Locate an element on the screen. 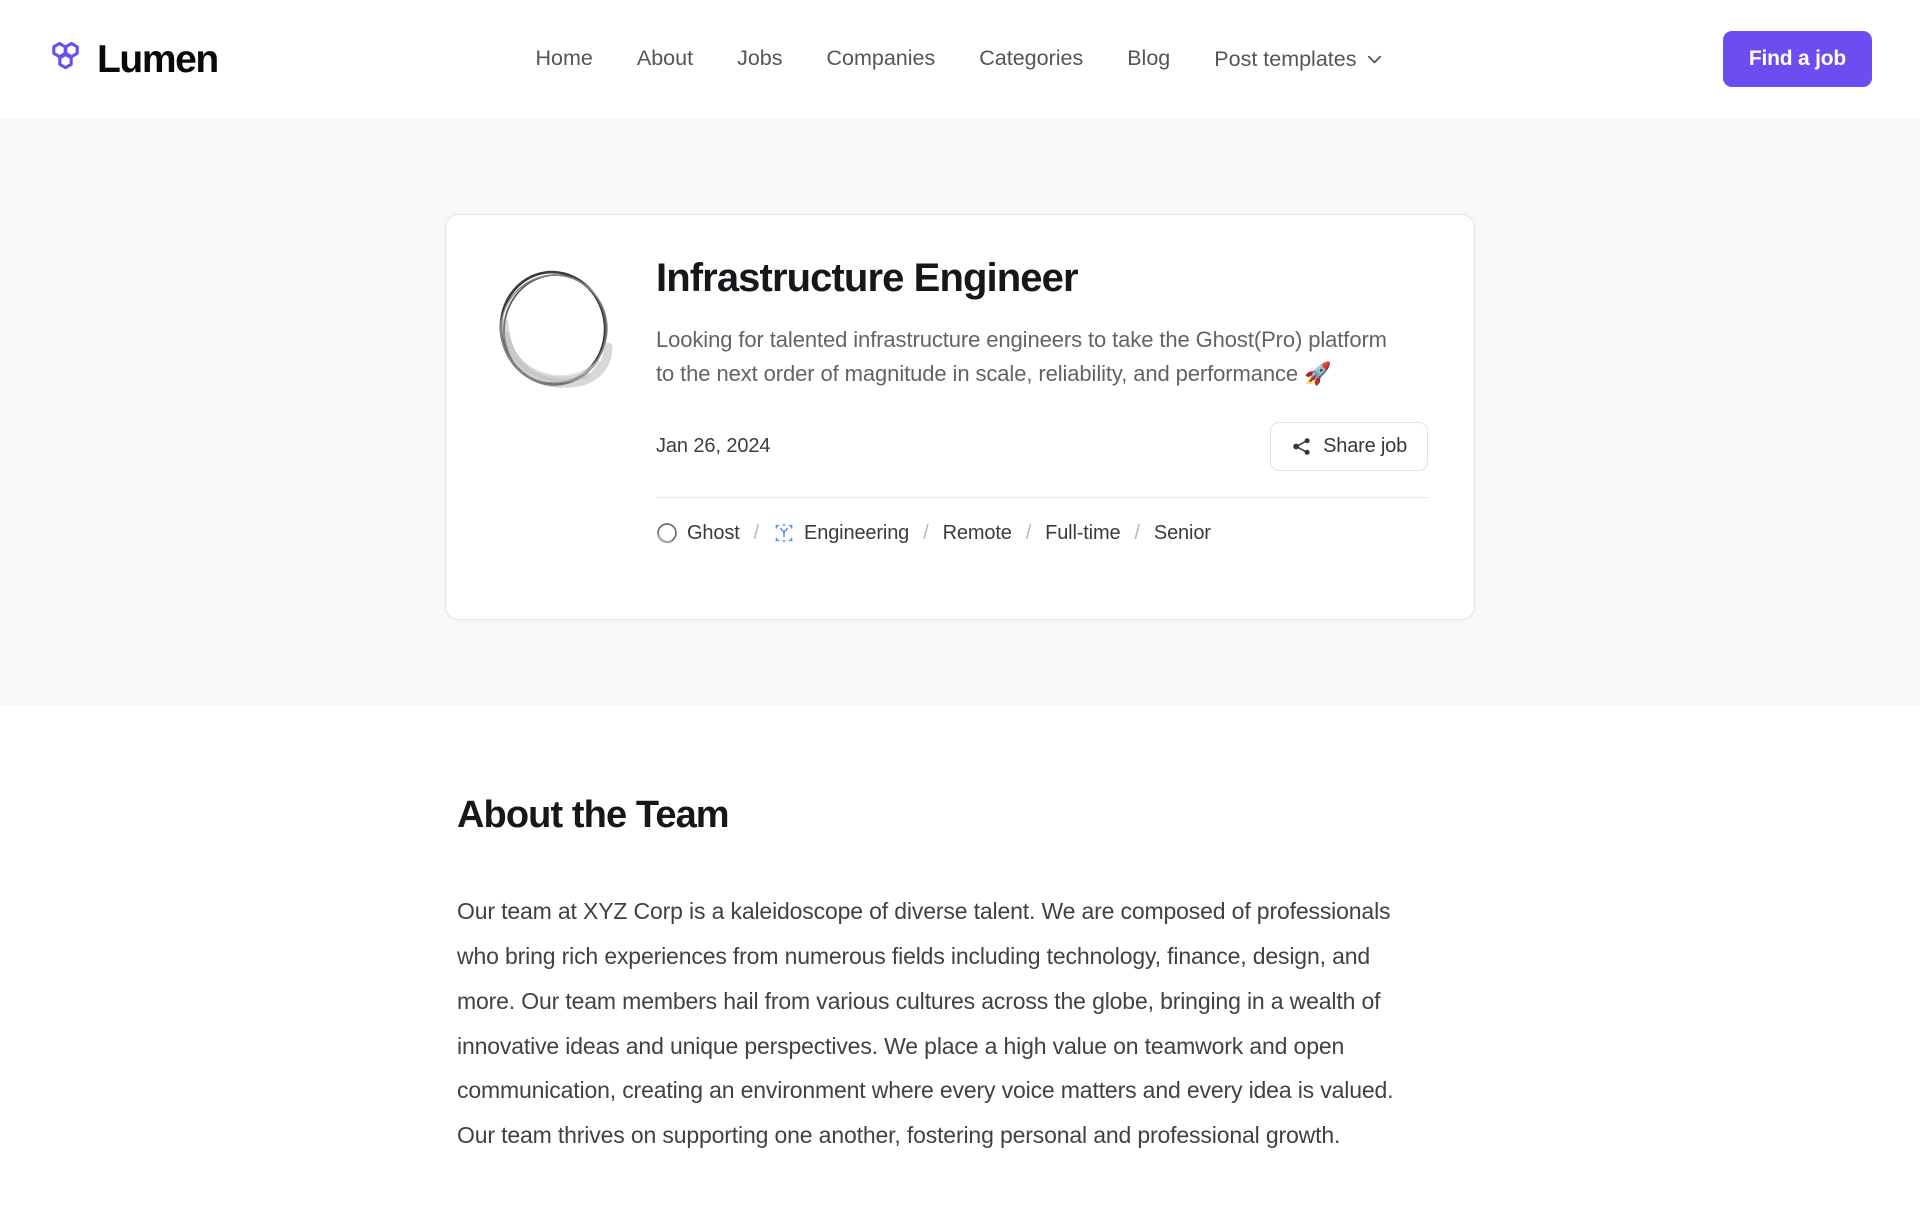  nav-companies: Companies is located at coordinates (880, 59).